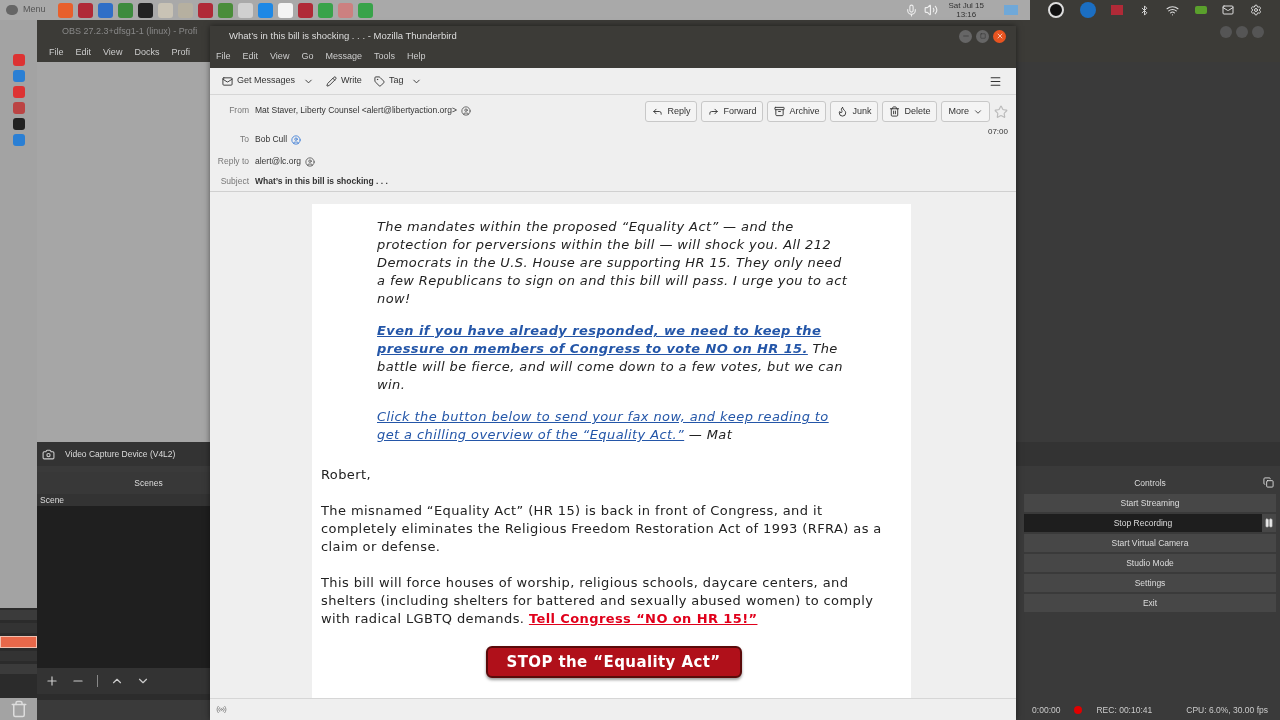 Image resolution: width=1280 pixels, height=720 pixels. Describe the element at coordinates (732, 111) in the screenshot. I see `action-button: Forward` at that location.